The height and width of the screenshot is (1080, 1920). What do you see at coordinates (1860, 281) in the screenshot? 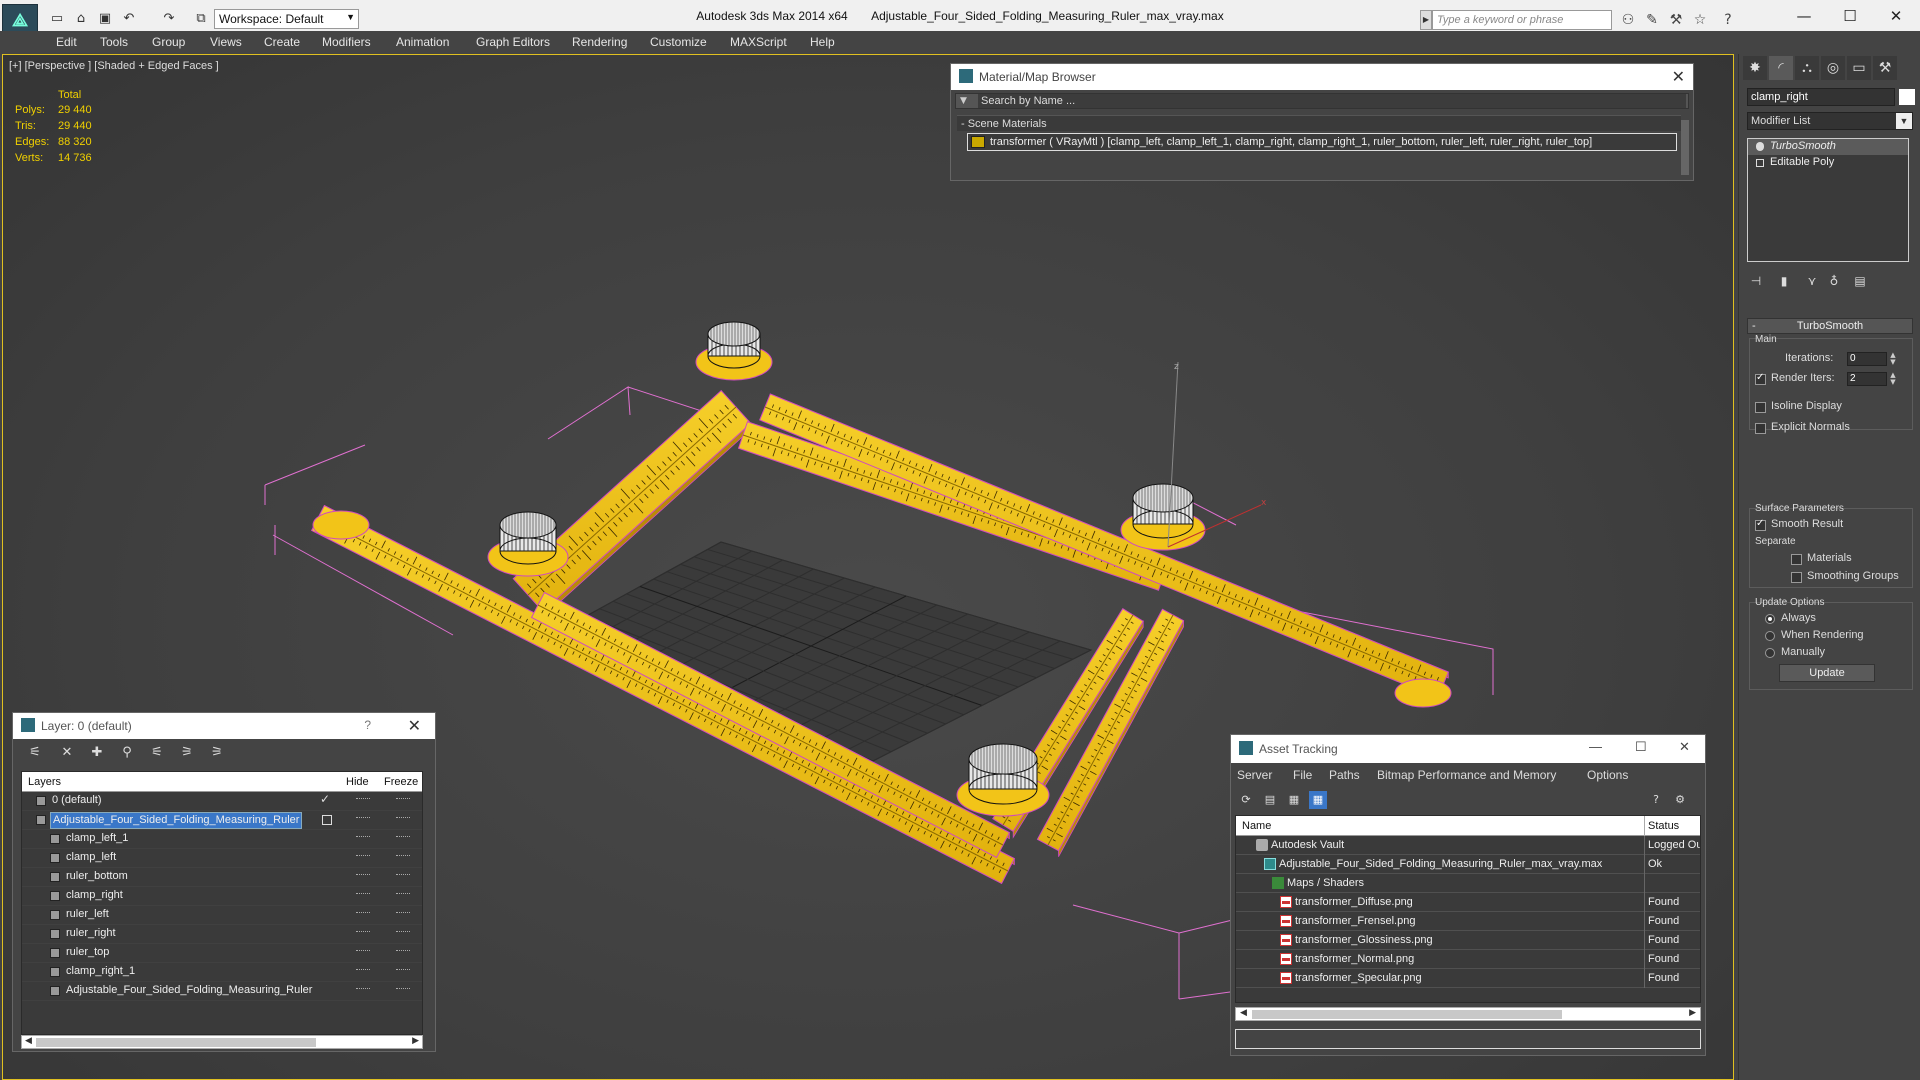
I see `configure-sets-icon: ▤` at bounding box center [1860, 281].